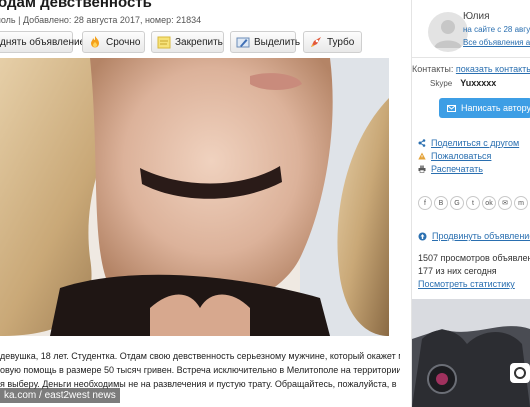 The width and height of the screenshot is (530, 407). I want to click on seller-all-ads-link: Все объявления авт, so click(496, 42).